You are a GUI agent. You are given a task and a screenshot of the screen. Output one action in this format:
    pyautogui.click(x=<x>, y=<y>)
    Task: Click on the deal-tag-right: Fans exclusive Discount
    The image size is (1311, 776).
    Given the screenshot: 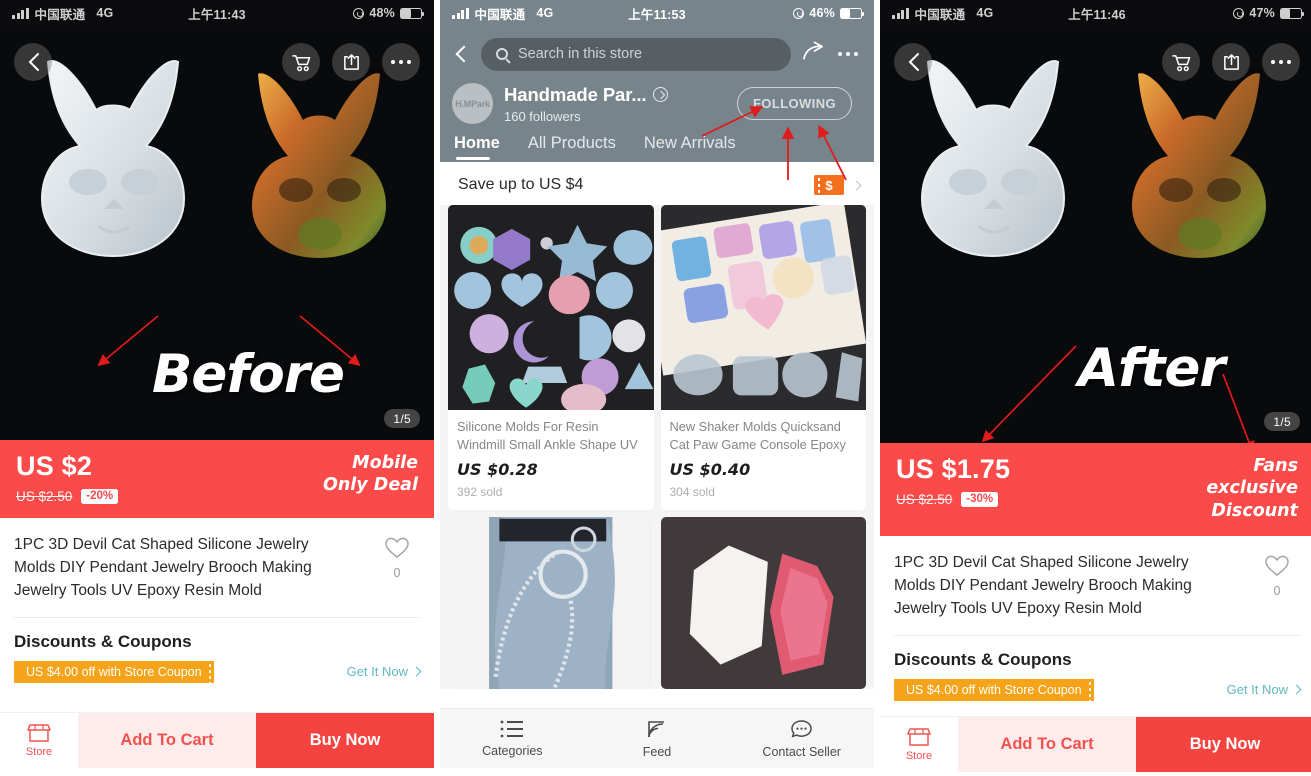 What is the action you would take?
    pyautogui.click(x=1252, y=488)
    